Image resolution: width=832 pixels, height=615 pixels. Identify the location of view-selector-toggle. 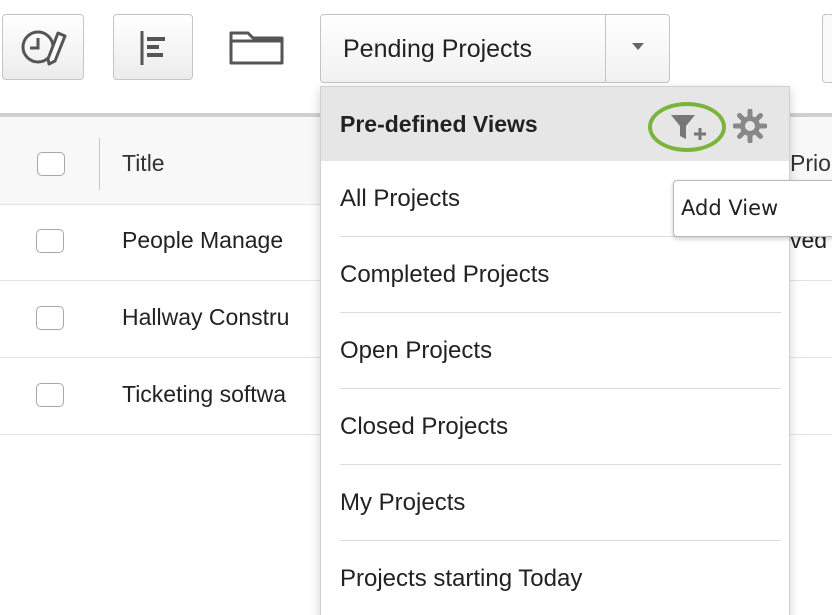
(637, 48).